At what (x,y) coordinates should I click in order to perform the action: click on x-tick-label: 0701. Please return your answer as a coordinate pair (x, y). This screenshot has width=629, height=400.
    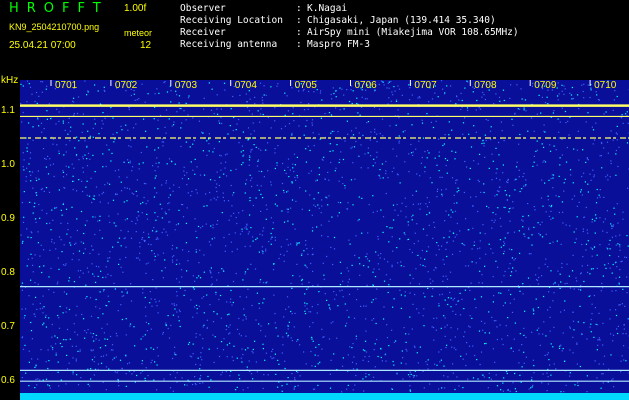
    Looking at the image, I should click on (66, 85).